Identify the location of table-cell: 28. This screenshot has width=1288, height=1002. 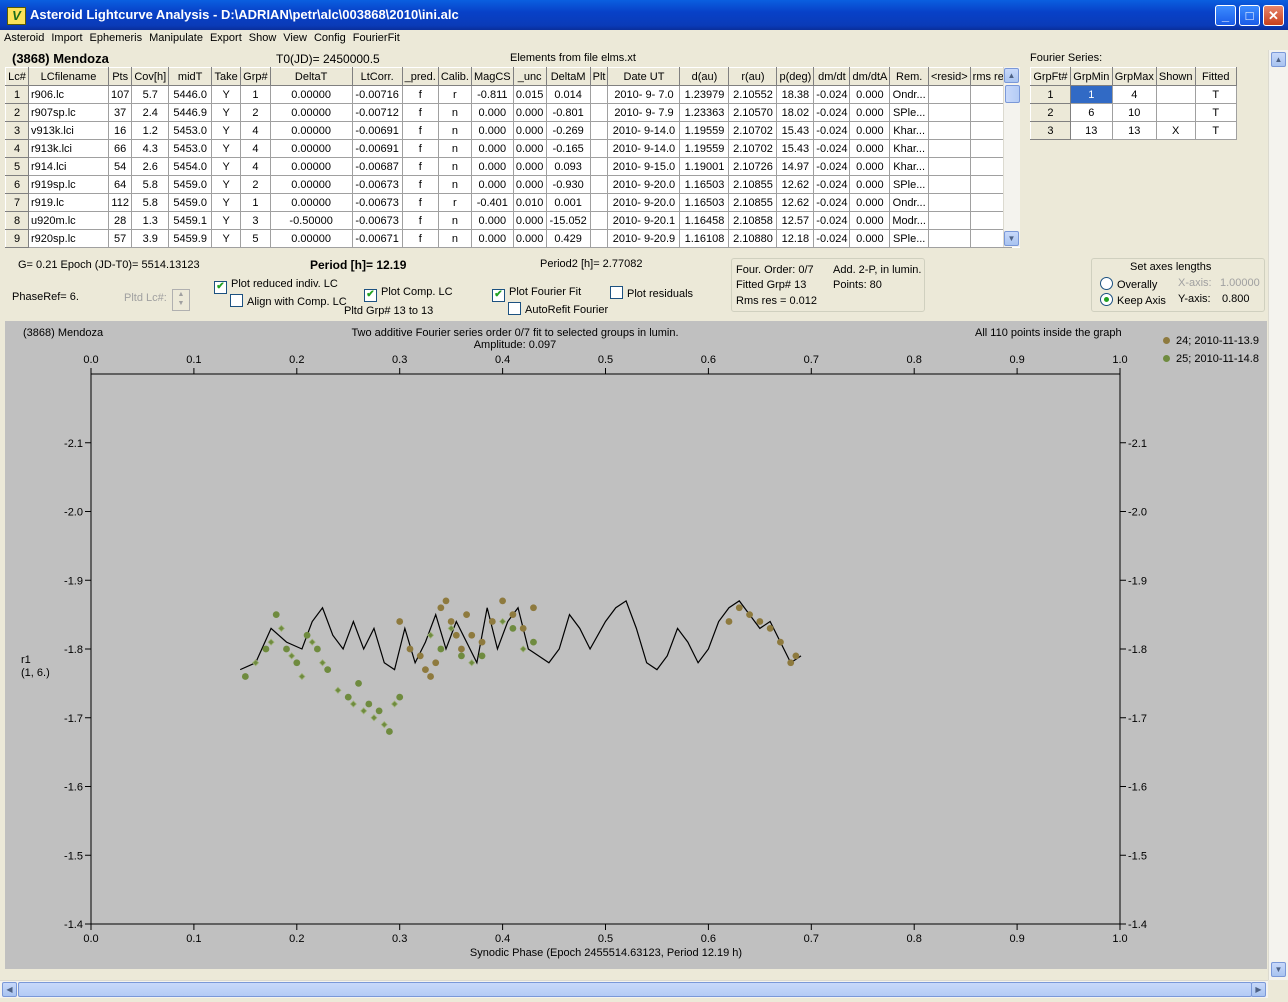
(120, 220).